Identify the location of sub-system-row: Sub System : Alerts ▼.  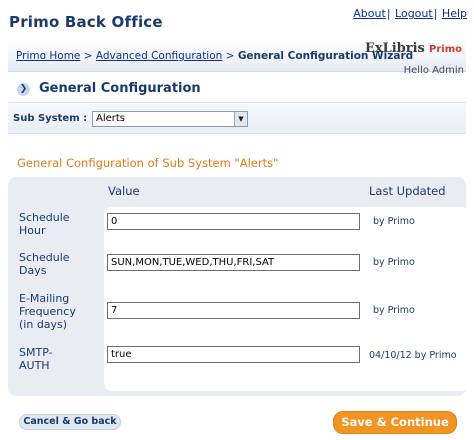
(237, 118).